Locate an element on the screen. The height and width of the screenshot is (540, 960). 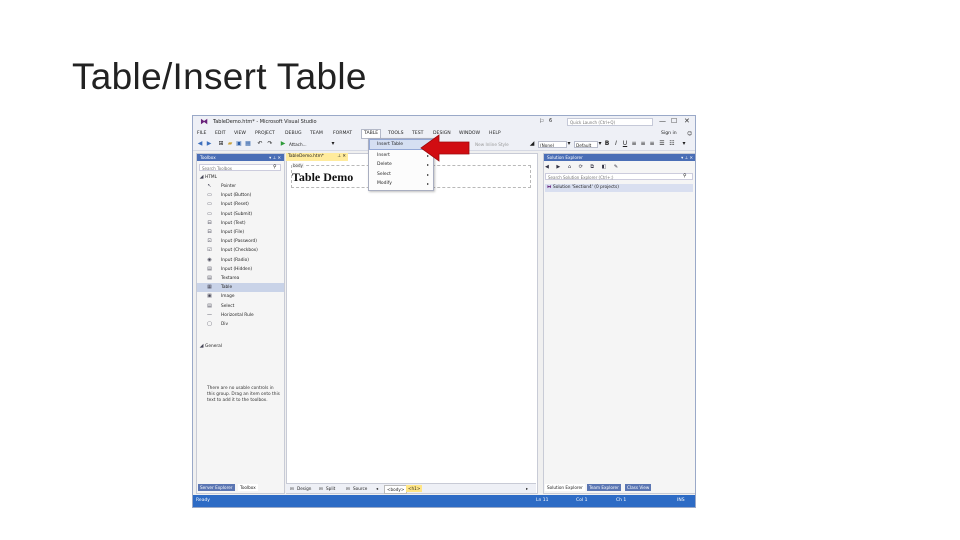
view-source: Source is located at coordinates (360, 488).